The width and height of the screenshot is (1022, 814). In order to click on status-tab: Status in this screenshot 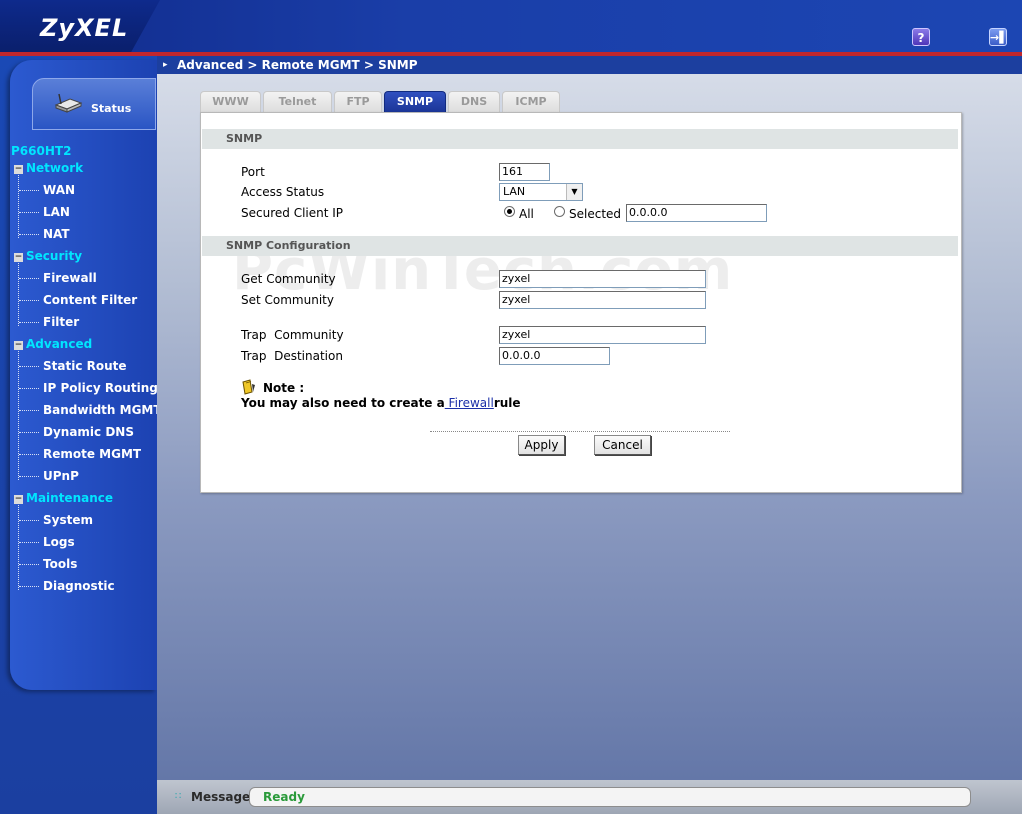, I will do `click(94, 104)`.